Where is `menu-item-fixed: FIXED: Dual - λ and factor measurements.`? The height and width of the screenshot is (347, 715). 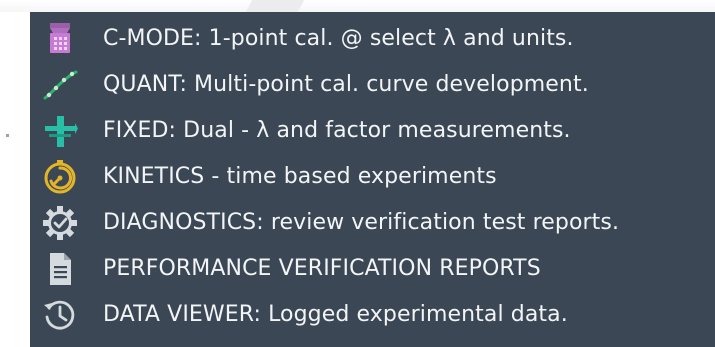
menu-item-fixed: FIXED: Dual - λ and factor measurements. is located at coordinates (372, 131).